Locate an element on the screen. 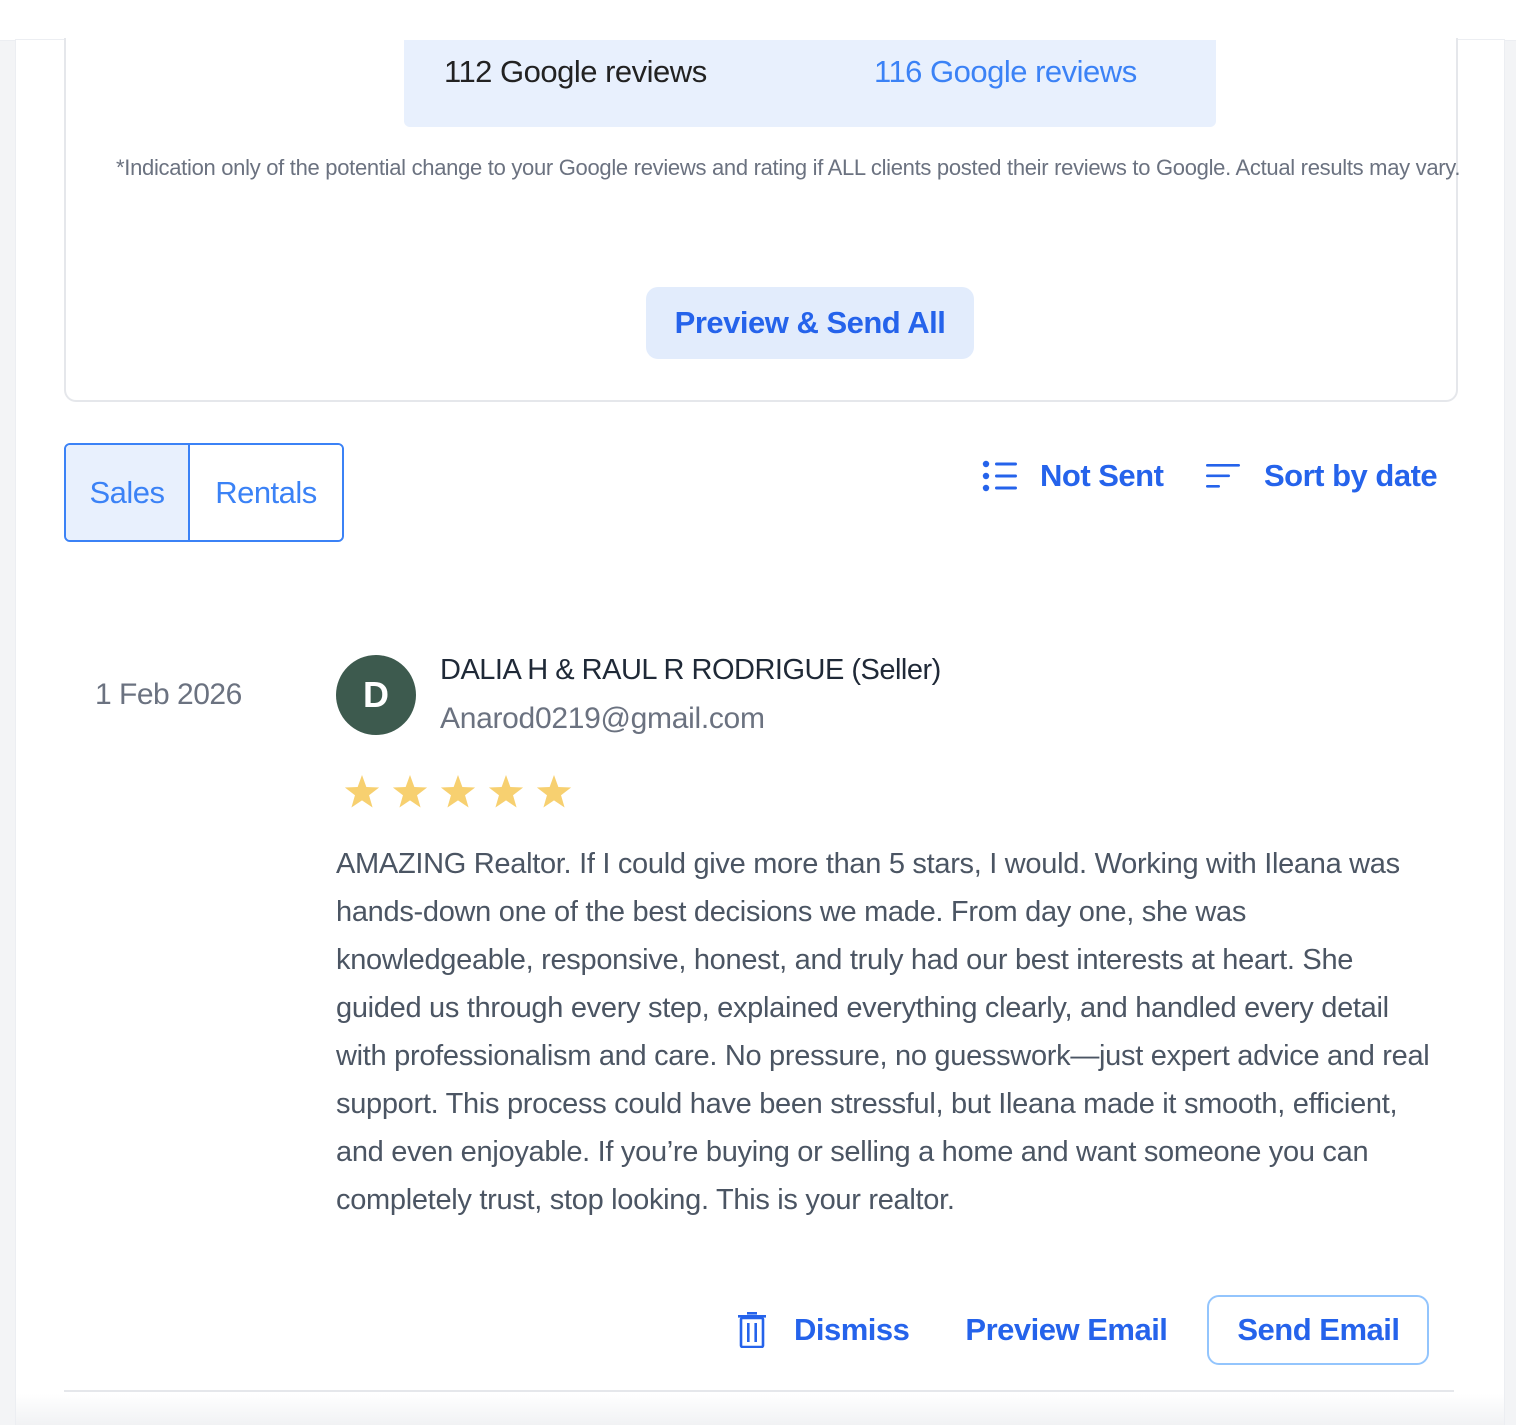 This screenshot has width=1516, height=1425. bottom-fade is located at coordinates (760, 1409).